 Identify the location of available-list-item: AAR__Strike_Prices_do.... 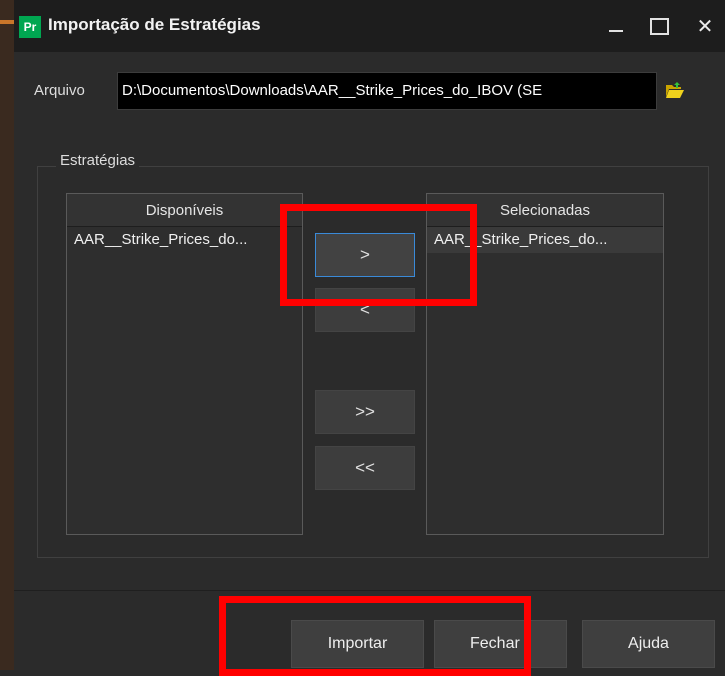
(184, 240).